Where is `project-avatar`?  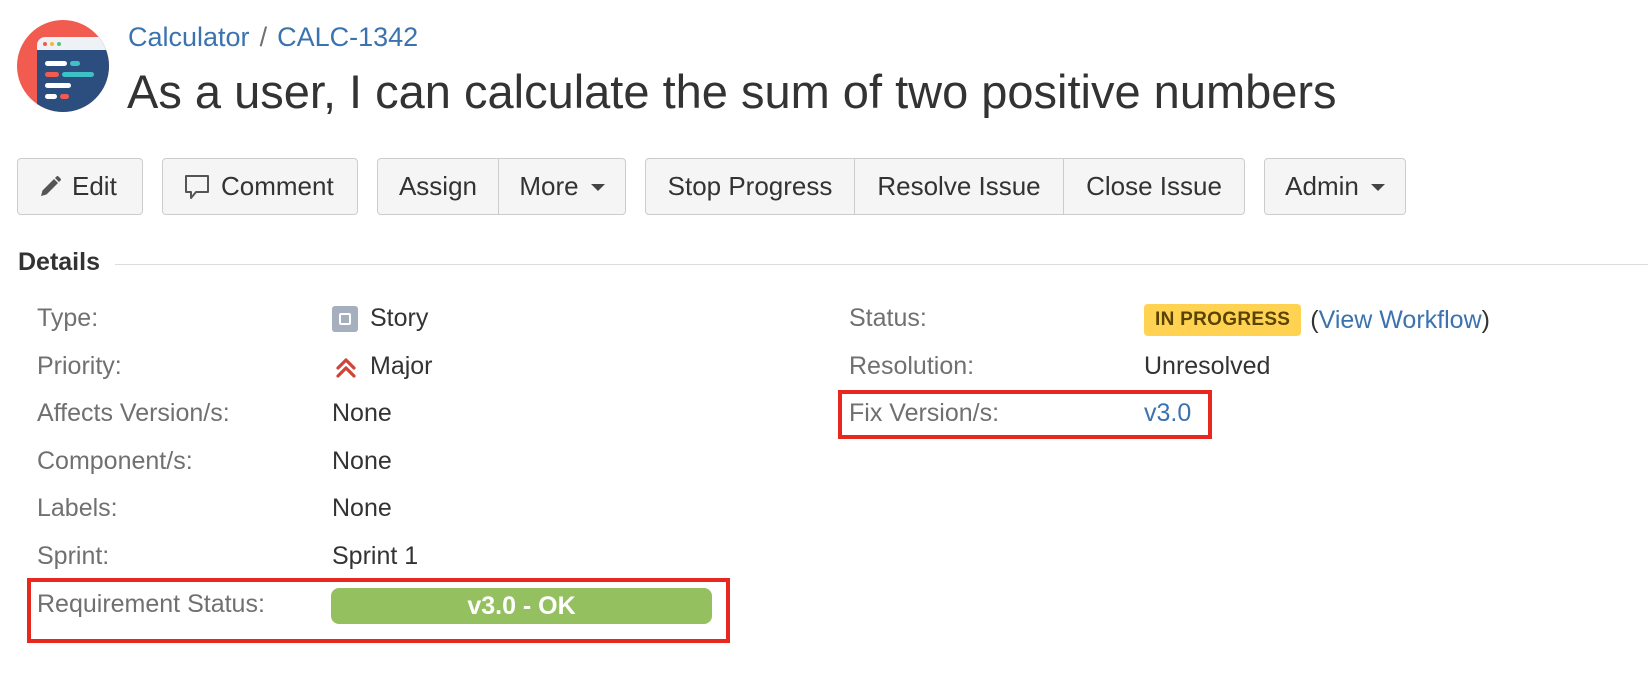 project-avatar is located at coordinates (63, 66).